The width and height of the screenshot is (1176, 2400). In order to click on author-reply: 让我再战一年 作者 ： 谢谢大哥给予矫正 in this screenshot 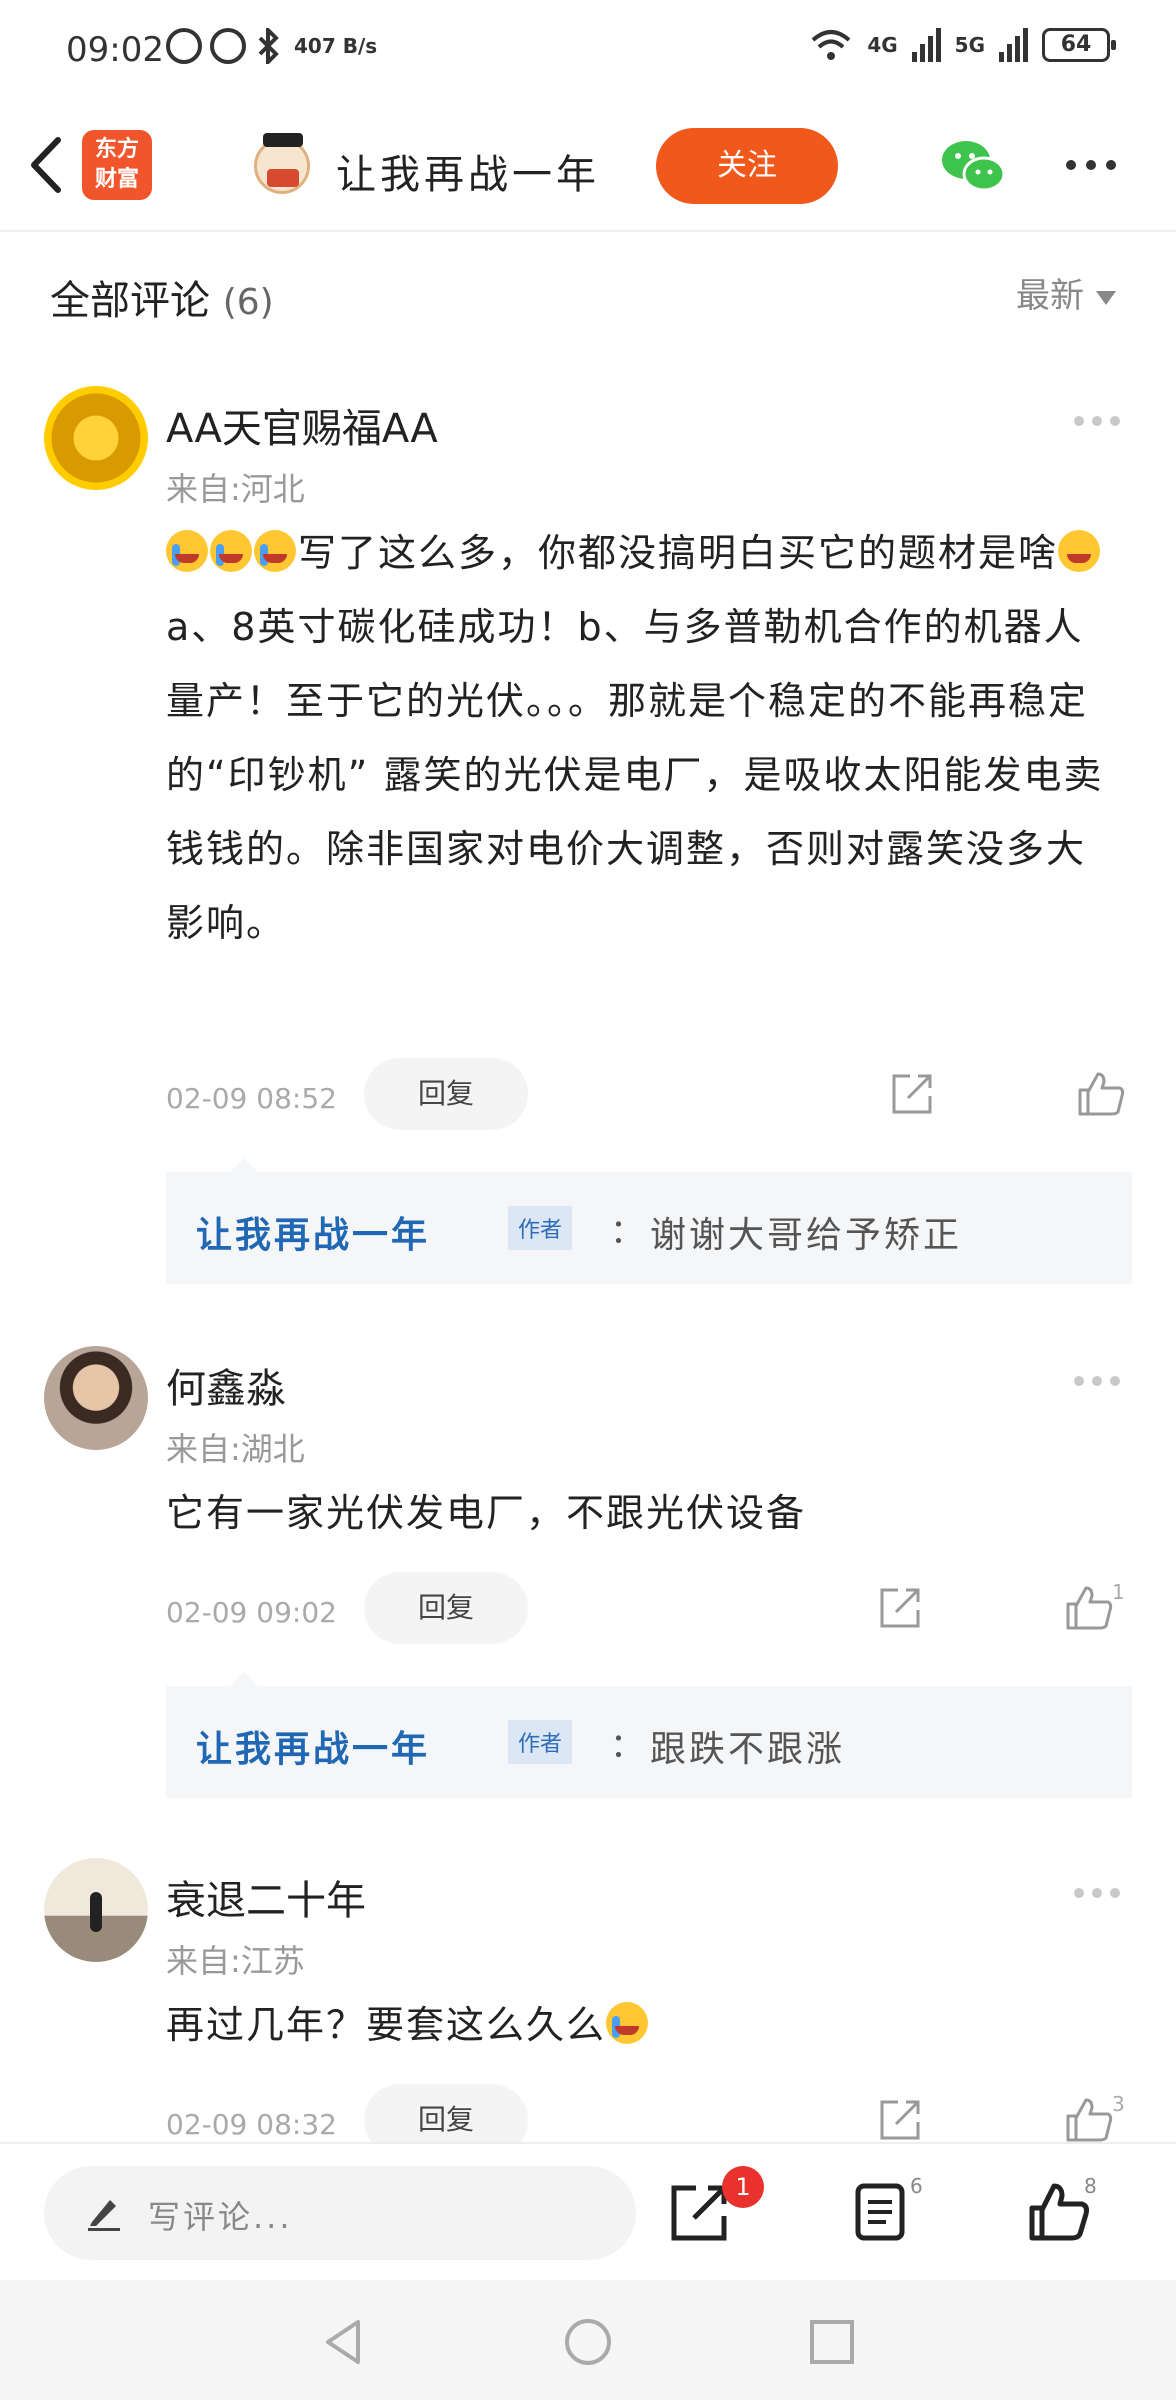, I will do `click(649, 1221)`.